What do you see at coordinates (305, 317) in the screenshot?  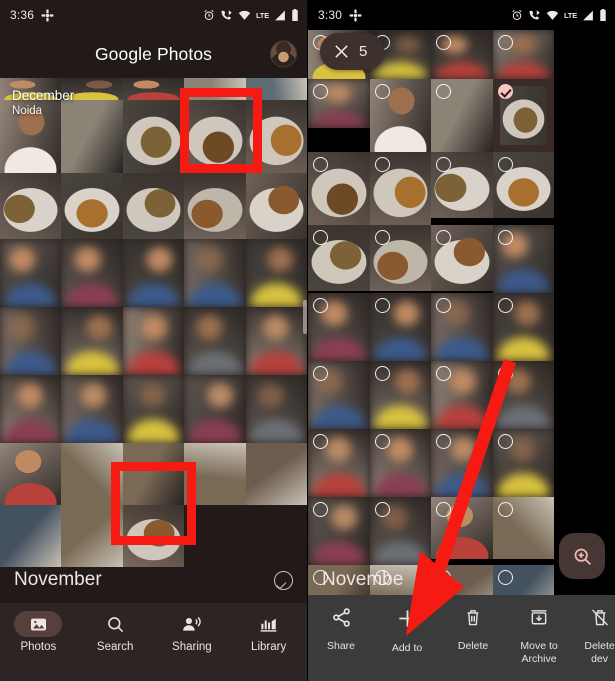 I see `scrollbar-handle` at bounding box center [305, 317].